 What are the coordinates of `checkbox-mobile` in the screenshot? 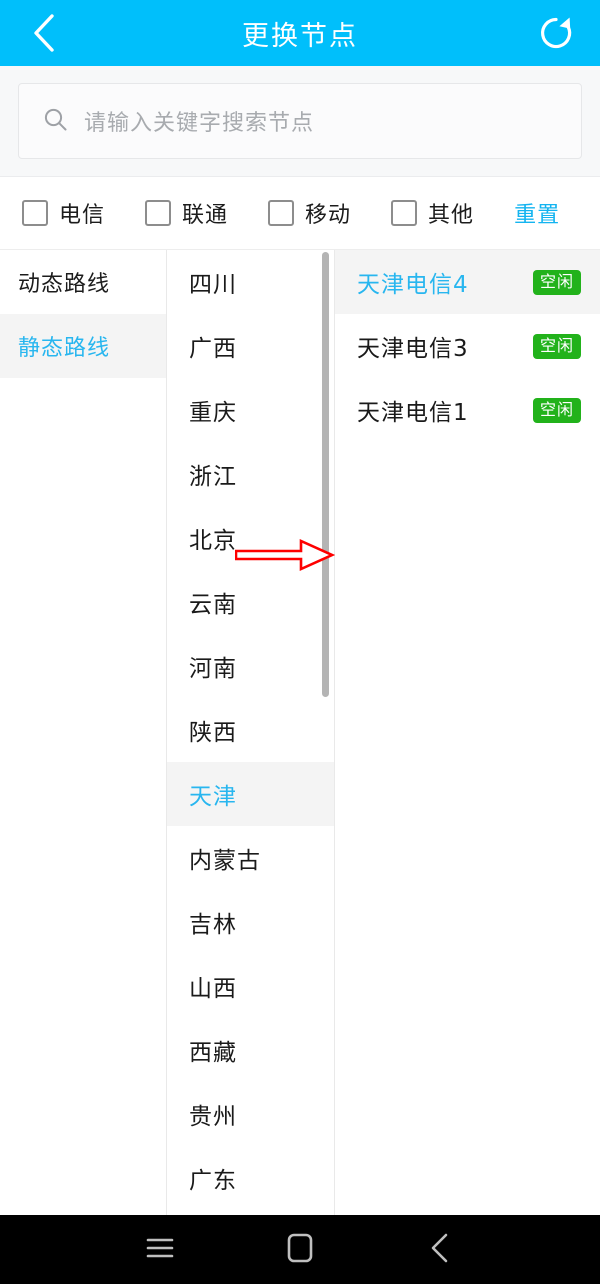 It's located at (281, 213).